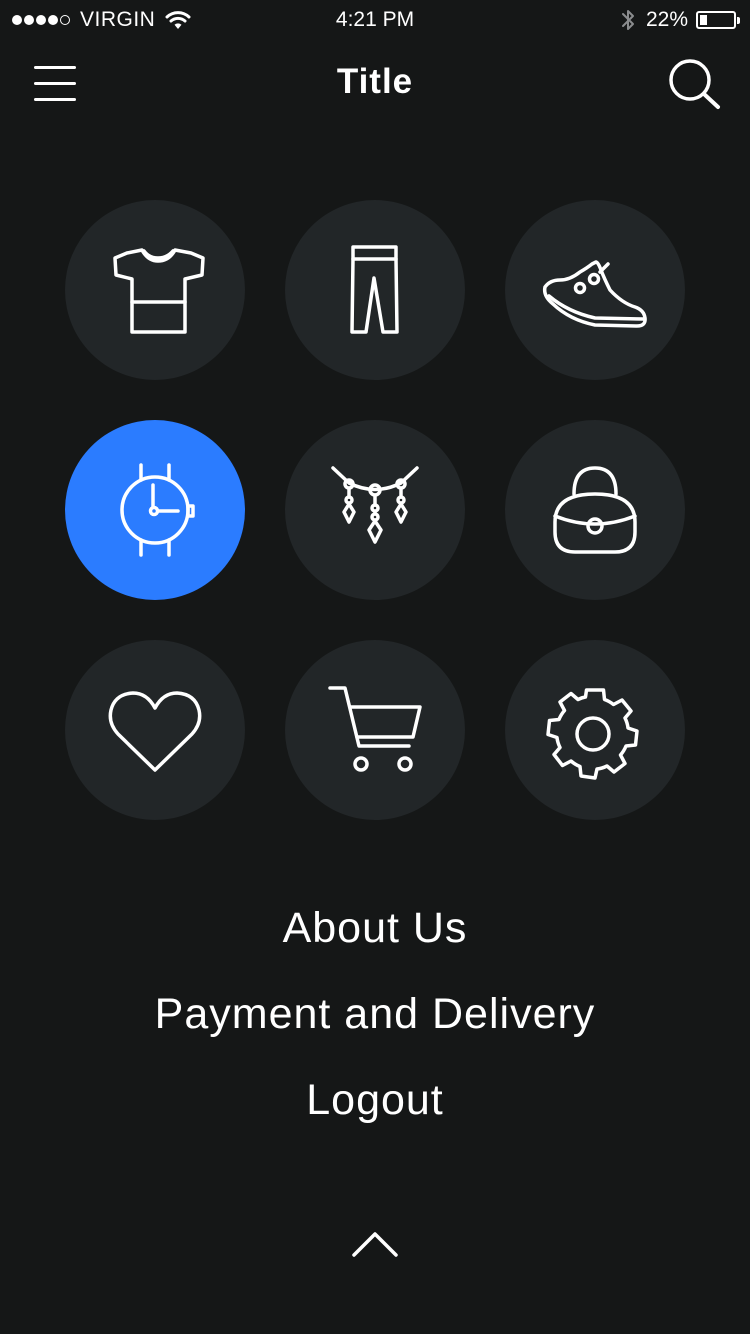  I want to click on pants-icon, so click(374, 289).